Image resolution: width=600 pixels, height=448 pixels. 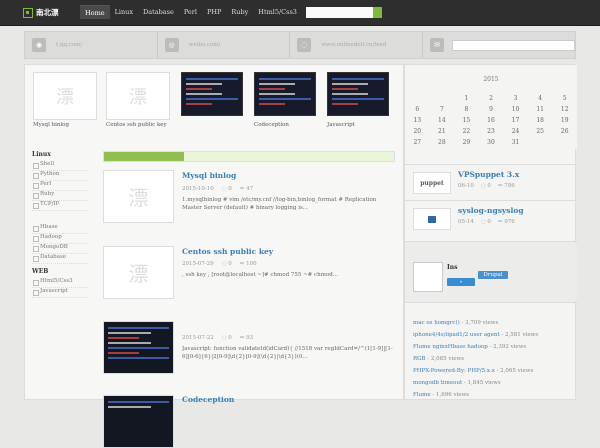 I want to click on drupal-button: Drupal, so click(x=493, y=275).